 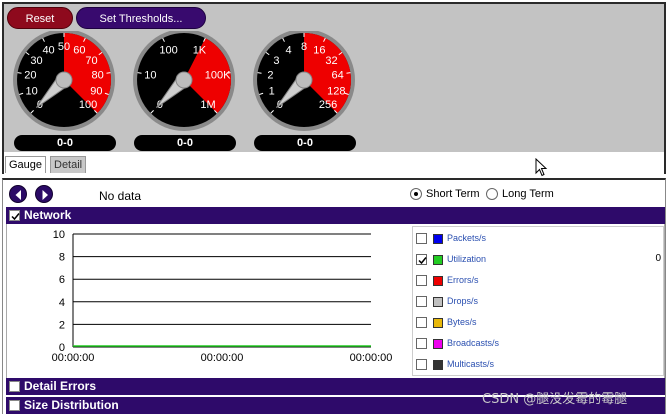 I want to click on legend-label: Drops/s, so click(x=462, y=301).